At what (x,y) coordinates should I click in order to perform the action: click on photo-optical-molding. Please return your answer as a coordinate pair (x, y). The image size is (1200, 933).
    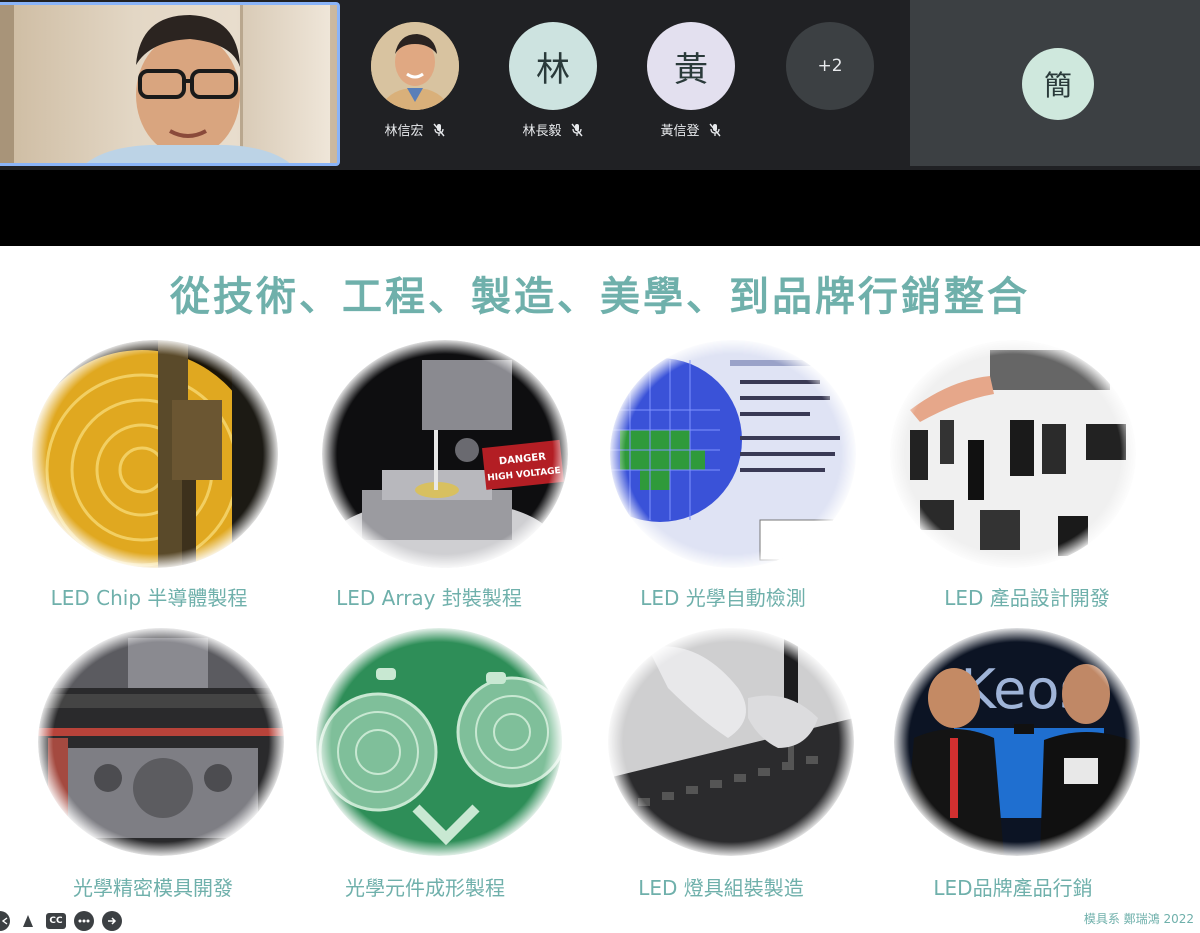
    Looking at the image, I should click on (439, 742).